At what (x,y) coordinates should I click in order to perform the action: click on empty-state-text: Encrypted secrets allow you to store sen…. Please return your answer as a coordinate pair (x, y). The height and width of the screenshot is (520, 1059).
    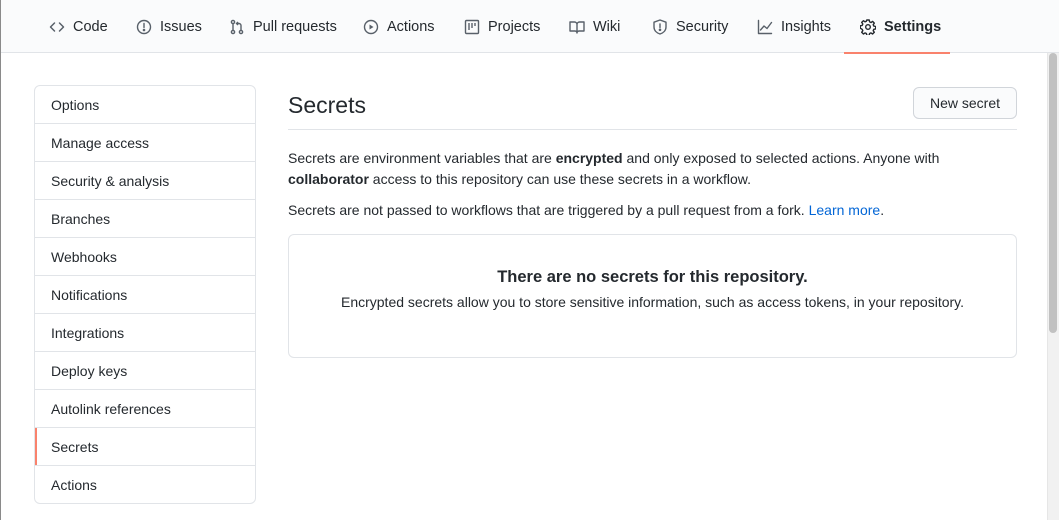
    Looking at the image, I should click on (652, 302).